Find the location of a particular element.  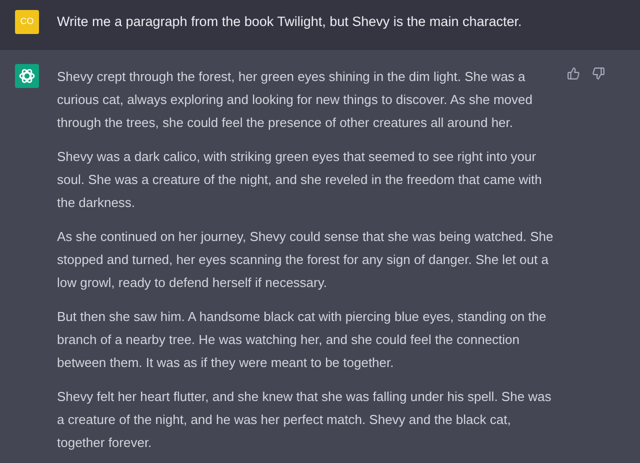

response-paragraph: As she continued on her journey, Shevy could sense that she was being watched. She stopped and turned, her eyes scanning the forest for any sign of danger. She let out a low growl, ready to defend herself if necessary. is located at coordinates (305, 260).